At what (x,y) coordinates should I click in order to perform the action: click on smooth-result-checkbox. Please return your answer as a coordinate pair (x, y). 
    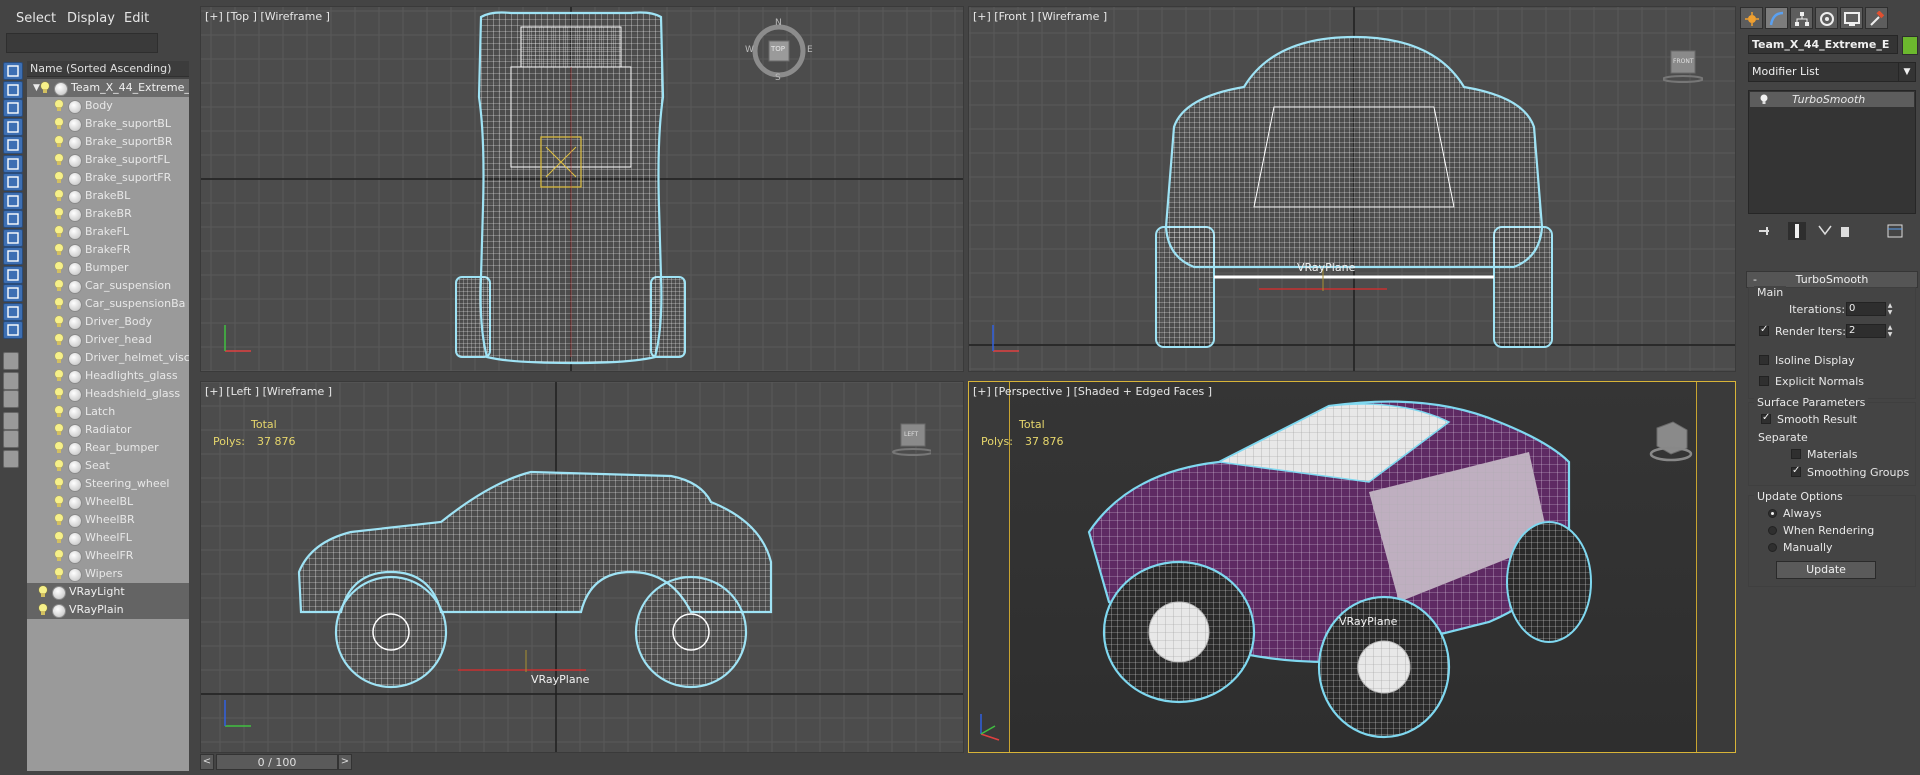
    Looking at the image, I should click on (1766, 418).